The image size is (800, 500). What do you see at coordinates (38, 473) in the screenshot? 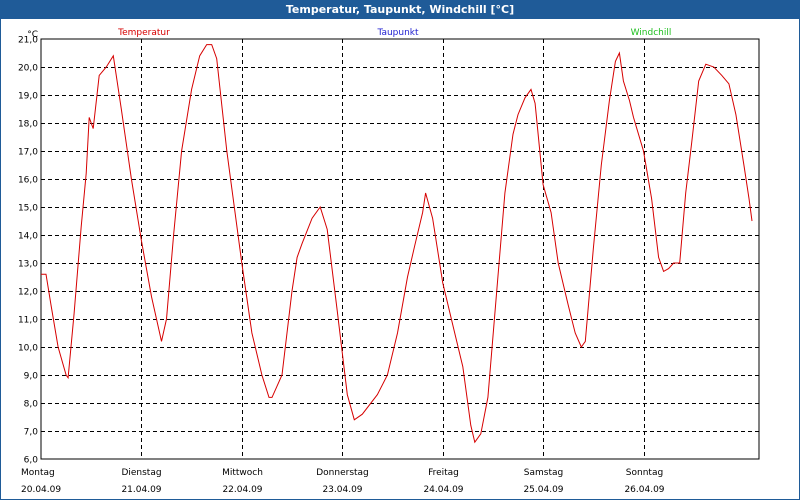
I see `x-day-label: Montag` at bounding box center [38, 473].